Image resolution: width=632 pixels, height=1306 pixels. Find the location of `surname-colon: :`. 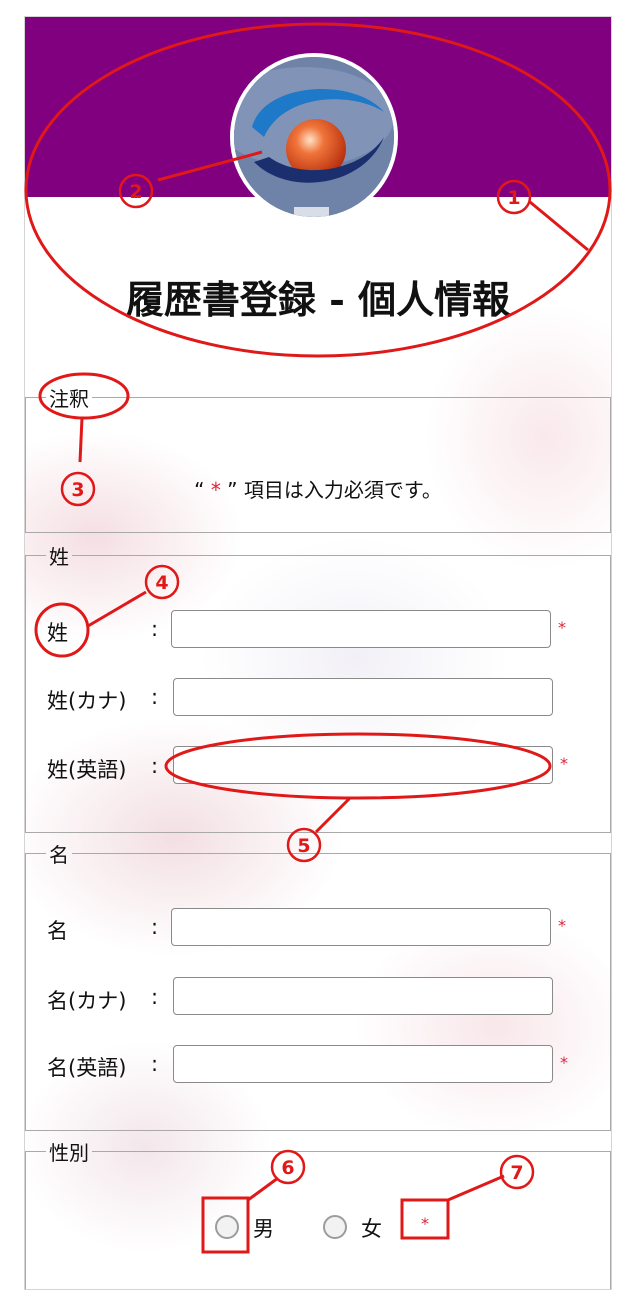

surname-colon: : is located at coordinates (155, 629).